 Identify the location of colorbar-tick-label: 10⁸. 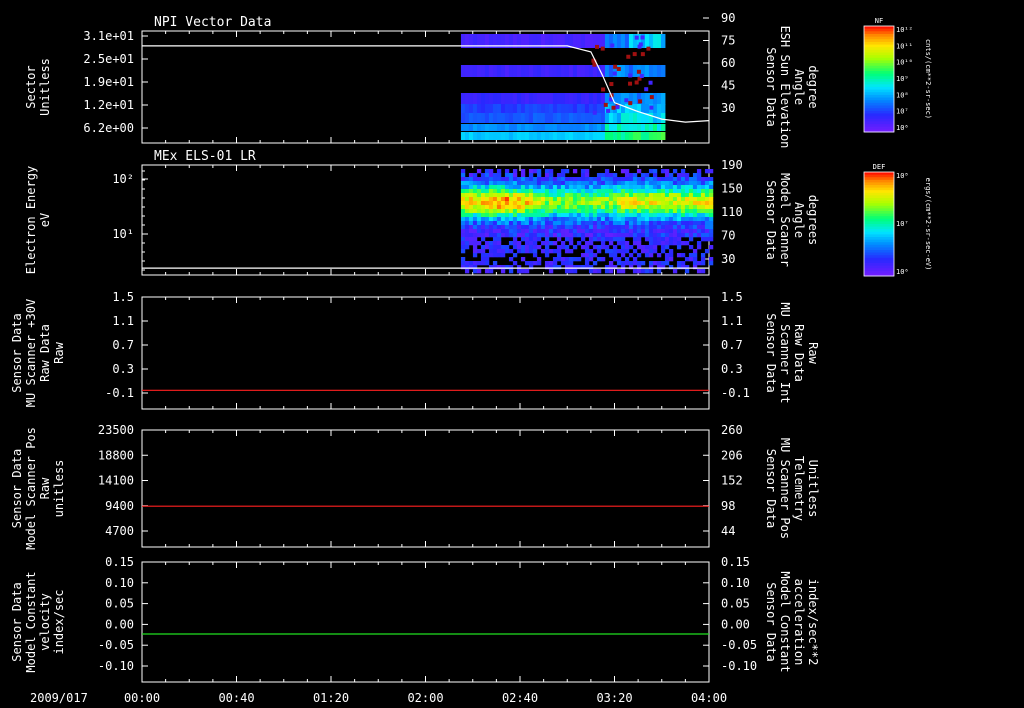
(902, 176).